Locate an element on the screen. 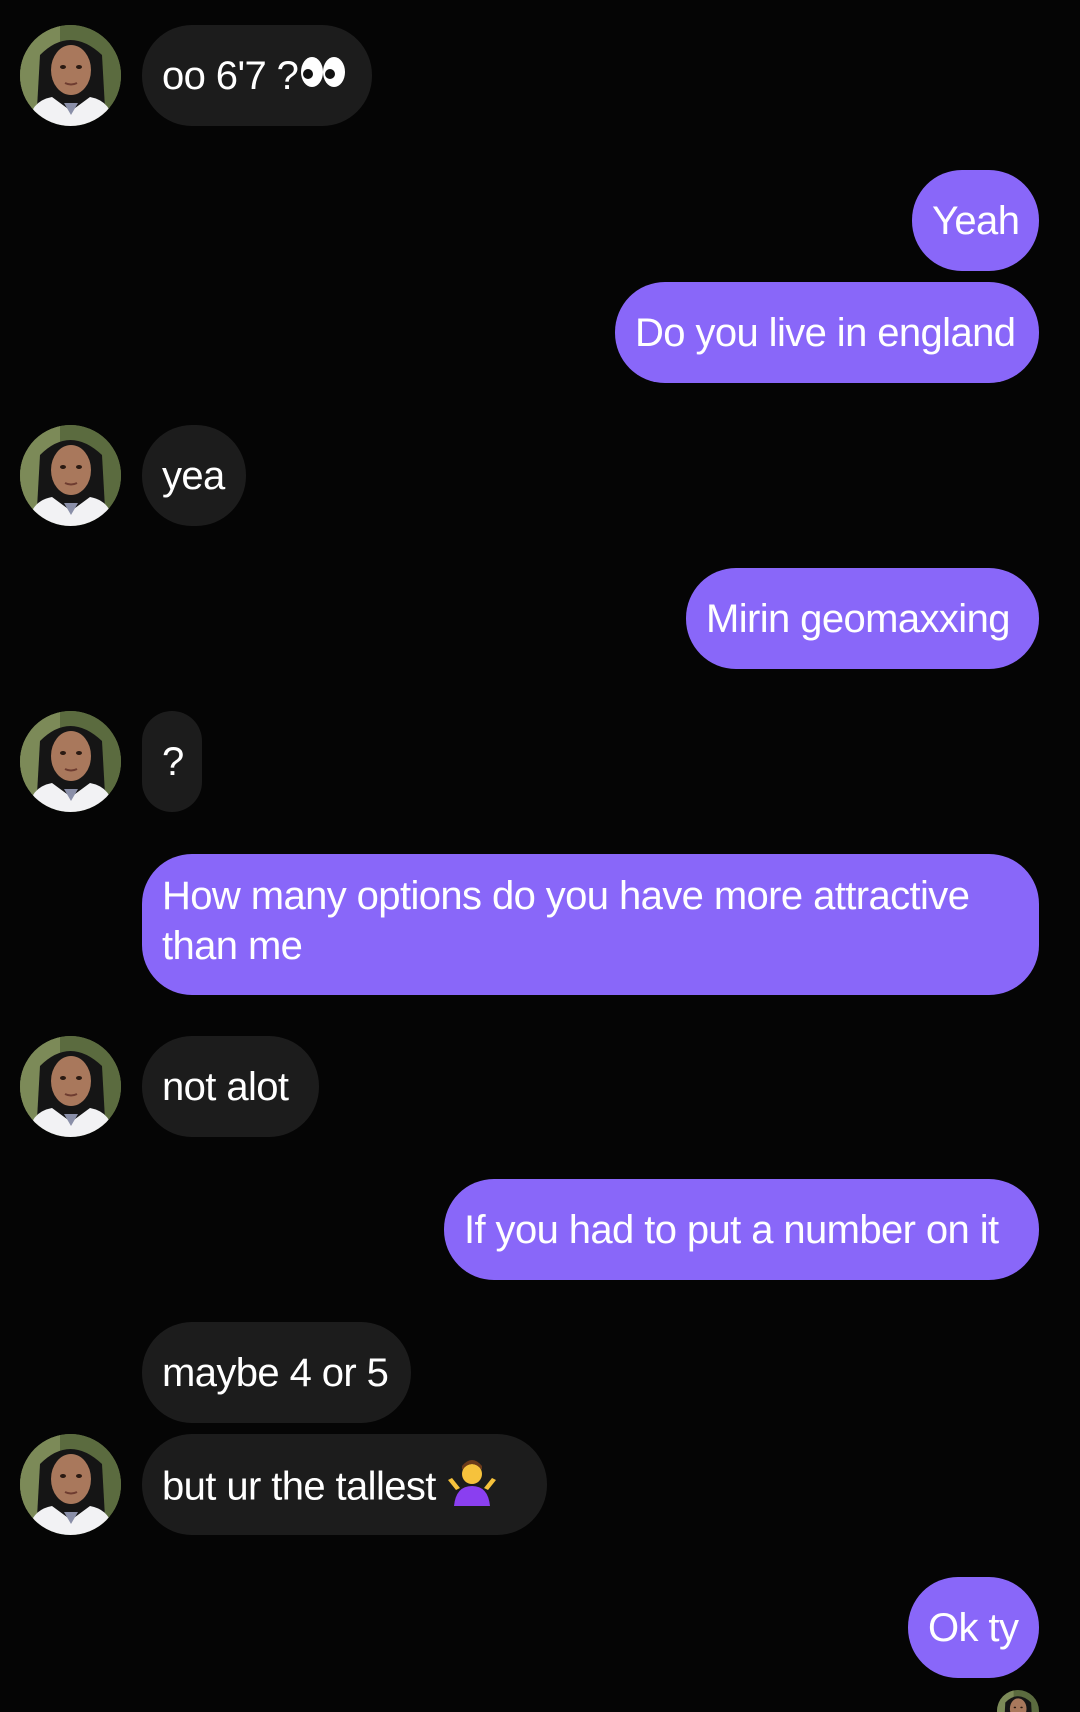 This screenshot has width=1080, height=1712. incoming-message-bubble: oo 6'7 ? is located at coordinates (257, 75).